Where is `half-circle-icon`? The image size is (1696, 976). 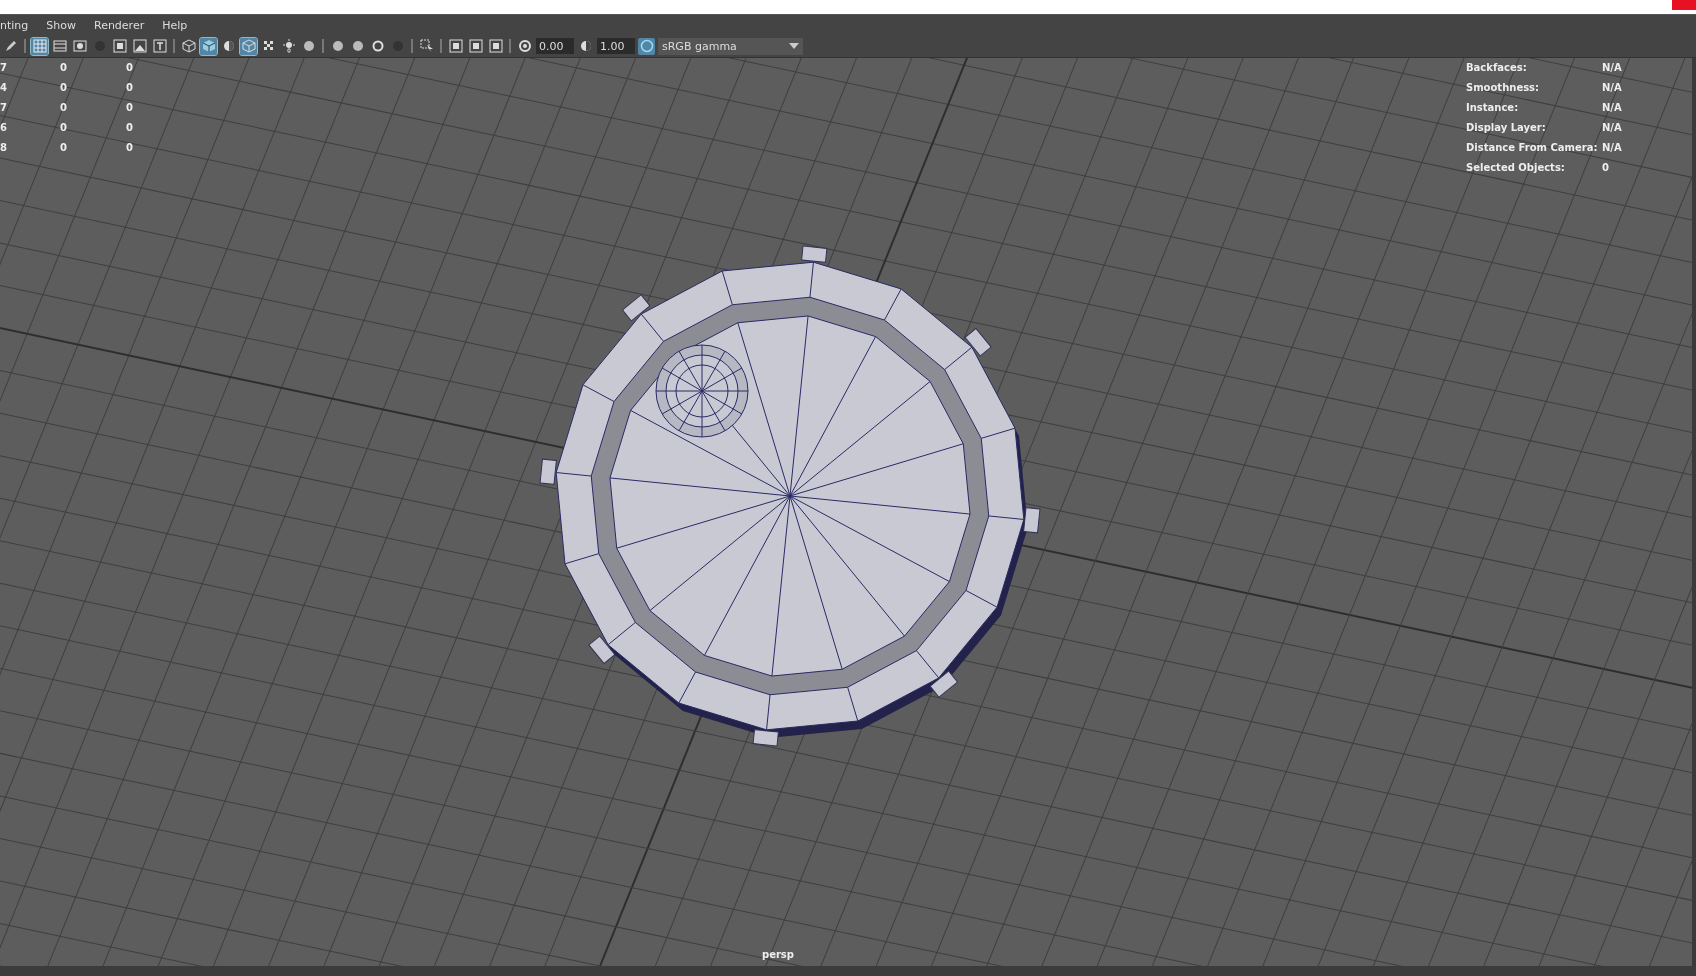 half-circle-icon is located at coordinates (228, 46).